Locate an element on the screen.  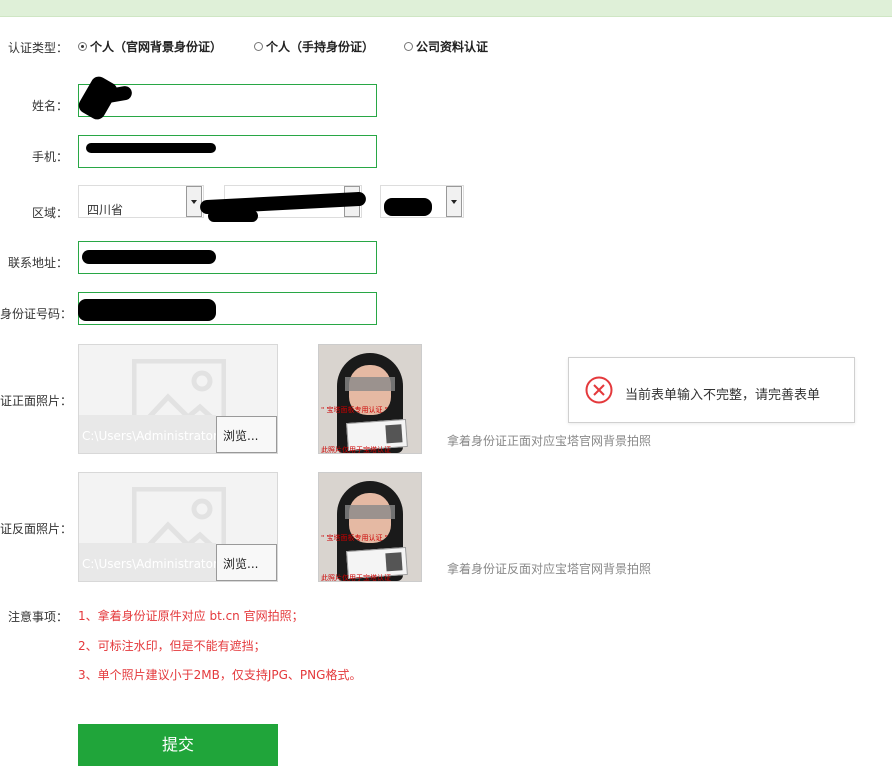
back-sample-photo: " 宝塔面板专用认证 " 此照片仅用于宝塔认证 is located at coordinates (370, 527).